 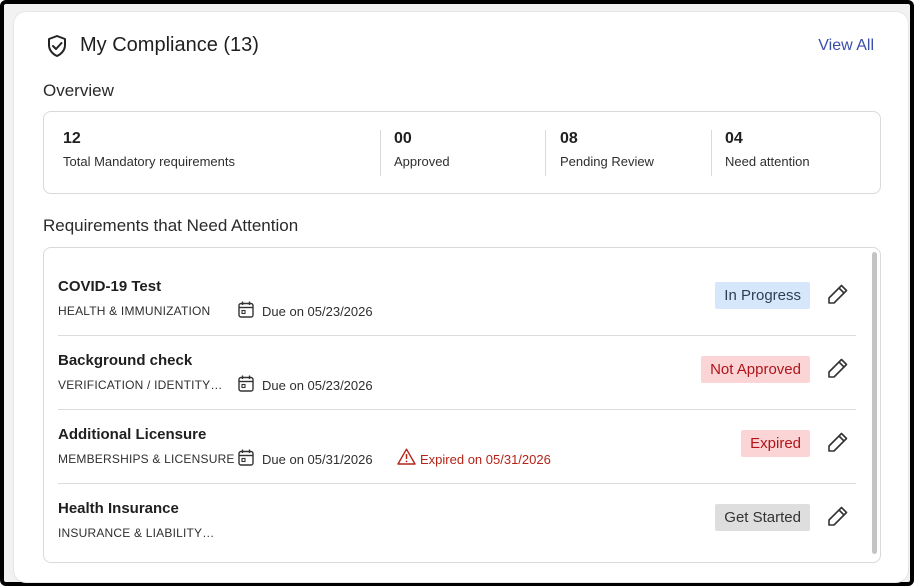 I want to click on stat-pending-label: Pending Review, so click(x=607, y=161).